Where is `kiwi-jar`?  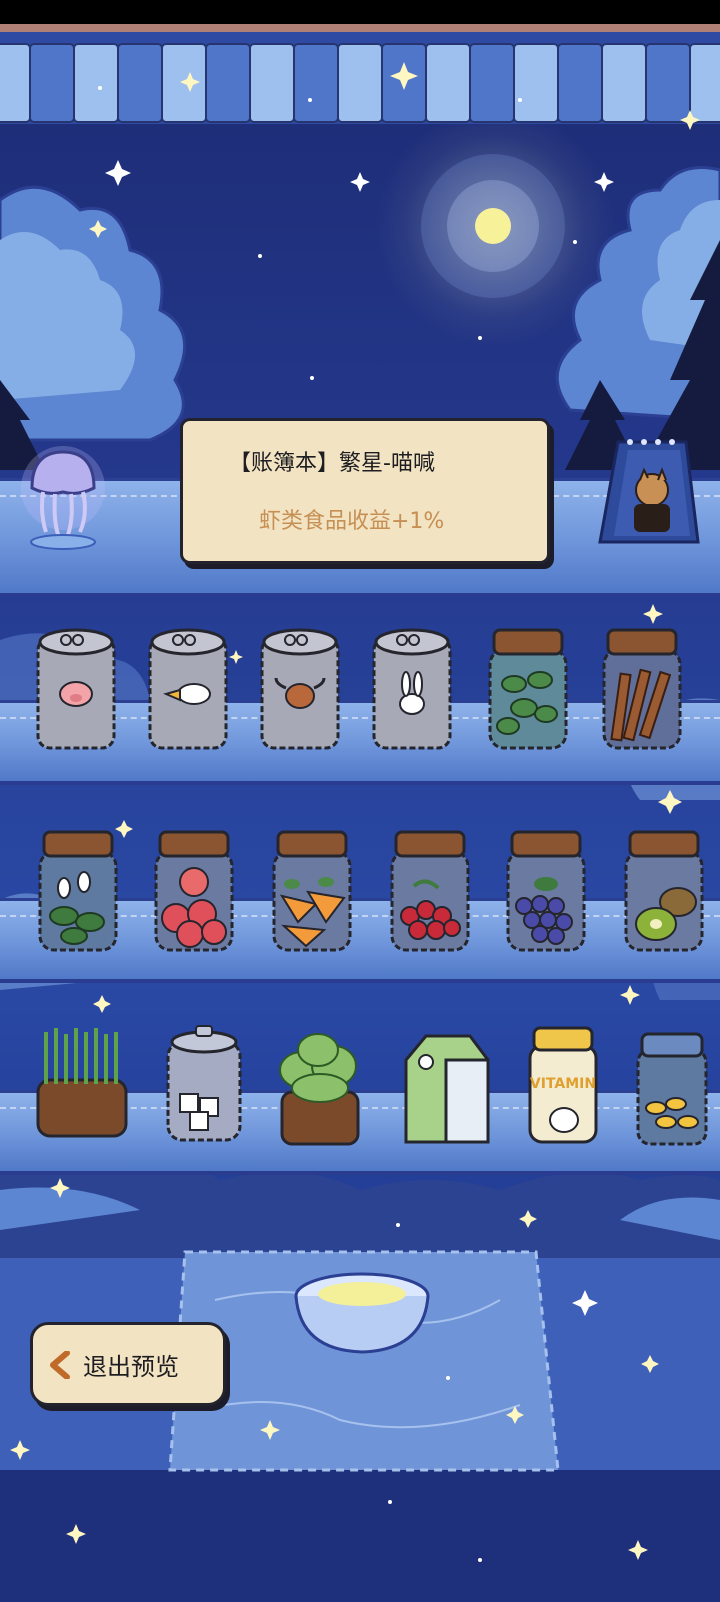 kiwi-jar is located at coordinates (664, 891).